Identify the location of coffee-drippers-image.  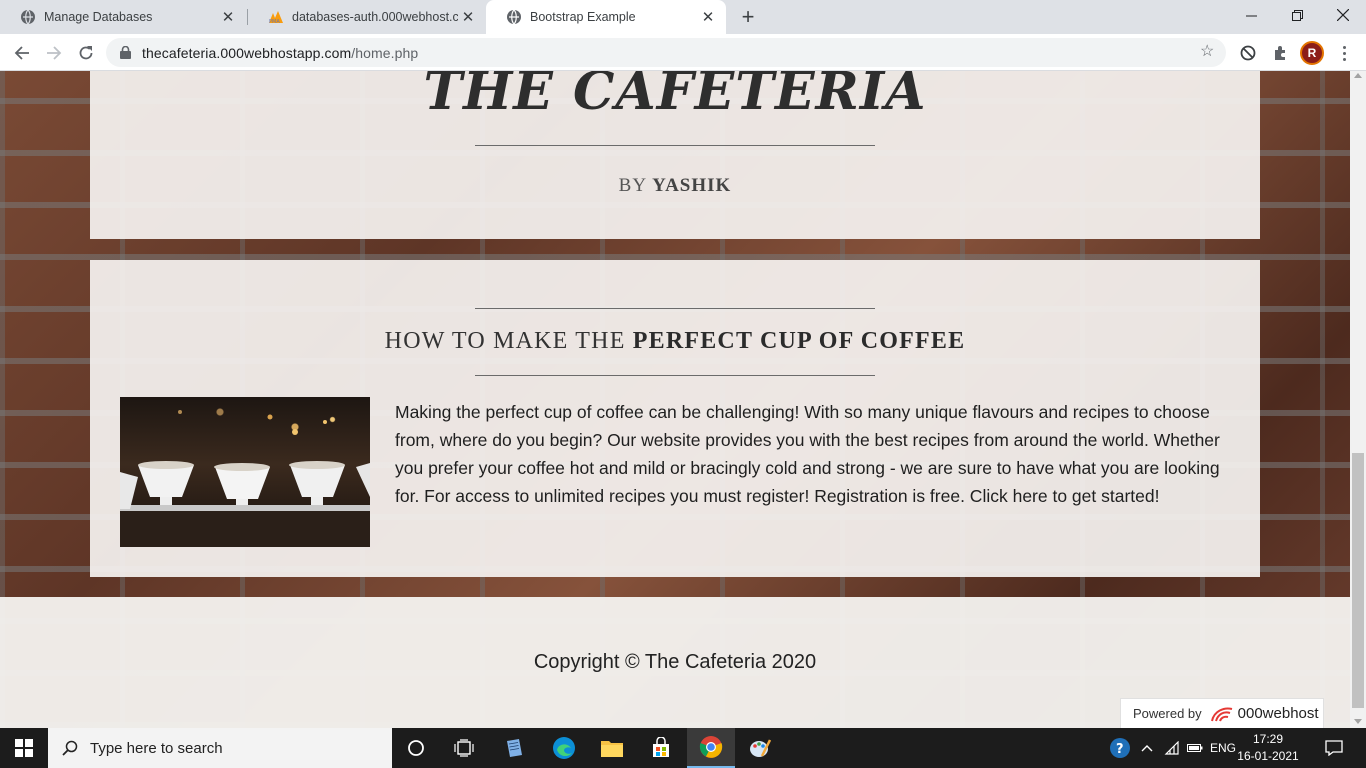
(245, 472).